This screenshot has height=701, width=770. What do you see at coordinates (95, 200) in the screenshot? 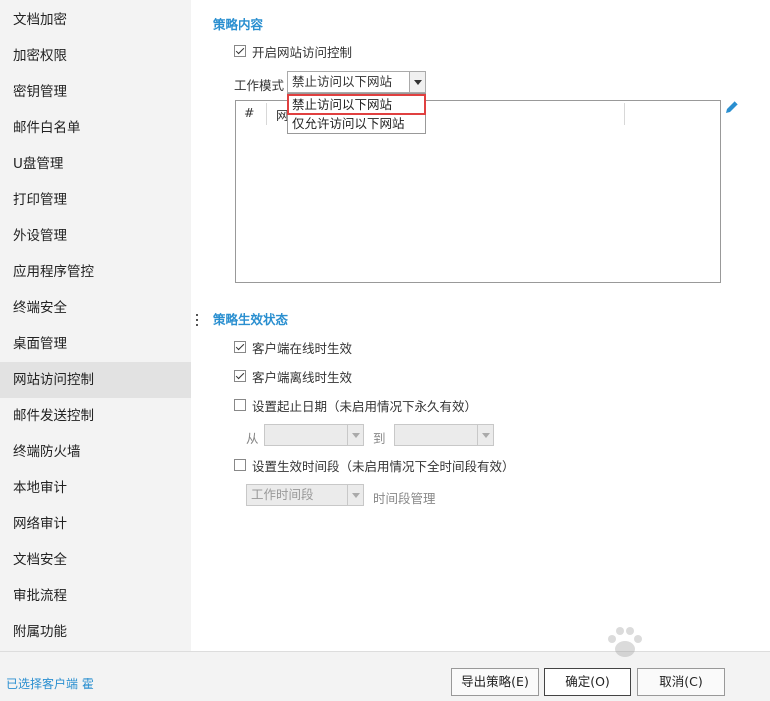
I see `sidebar-item-print-management: 打印管理` at bounding box center [95, 200].